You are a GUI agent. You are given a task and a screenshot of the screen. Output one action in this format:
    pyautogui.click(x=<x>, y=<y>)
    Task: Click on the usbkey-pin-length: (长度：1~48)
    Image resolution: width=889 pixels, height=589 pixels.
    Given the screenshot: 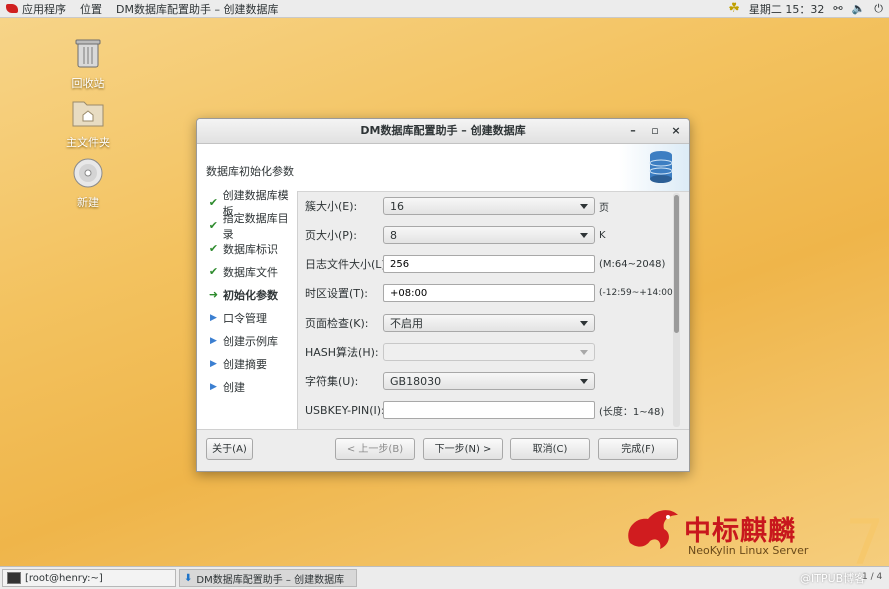 What is the action you would take?
    pyautogui.click(x=632, y=412)
    